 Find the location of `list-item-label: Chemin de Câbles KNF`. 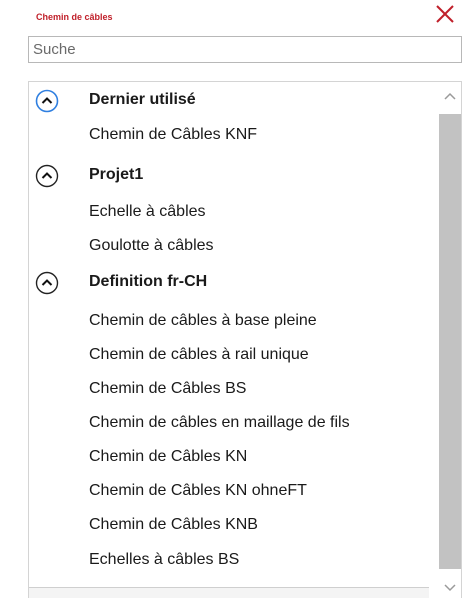

list-item-label: Chemin de Câbles KNF is located at coordinates (173, 134).